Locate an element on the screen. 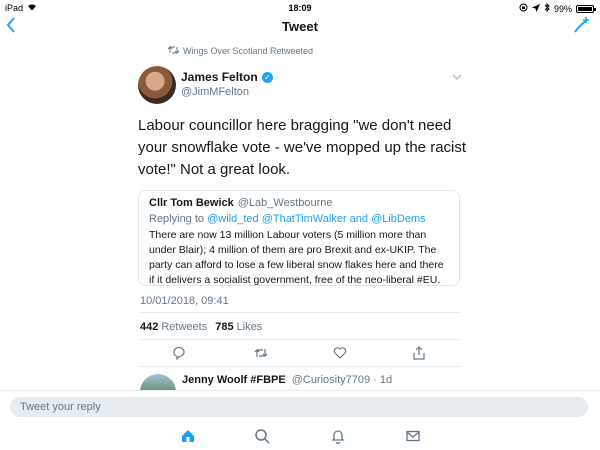 The width and height of the screenshot is (600, 450). tab-bar is located at coordinates (300, 437).